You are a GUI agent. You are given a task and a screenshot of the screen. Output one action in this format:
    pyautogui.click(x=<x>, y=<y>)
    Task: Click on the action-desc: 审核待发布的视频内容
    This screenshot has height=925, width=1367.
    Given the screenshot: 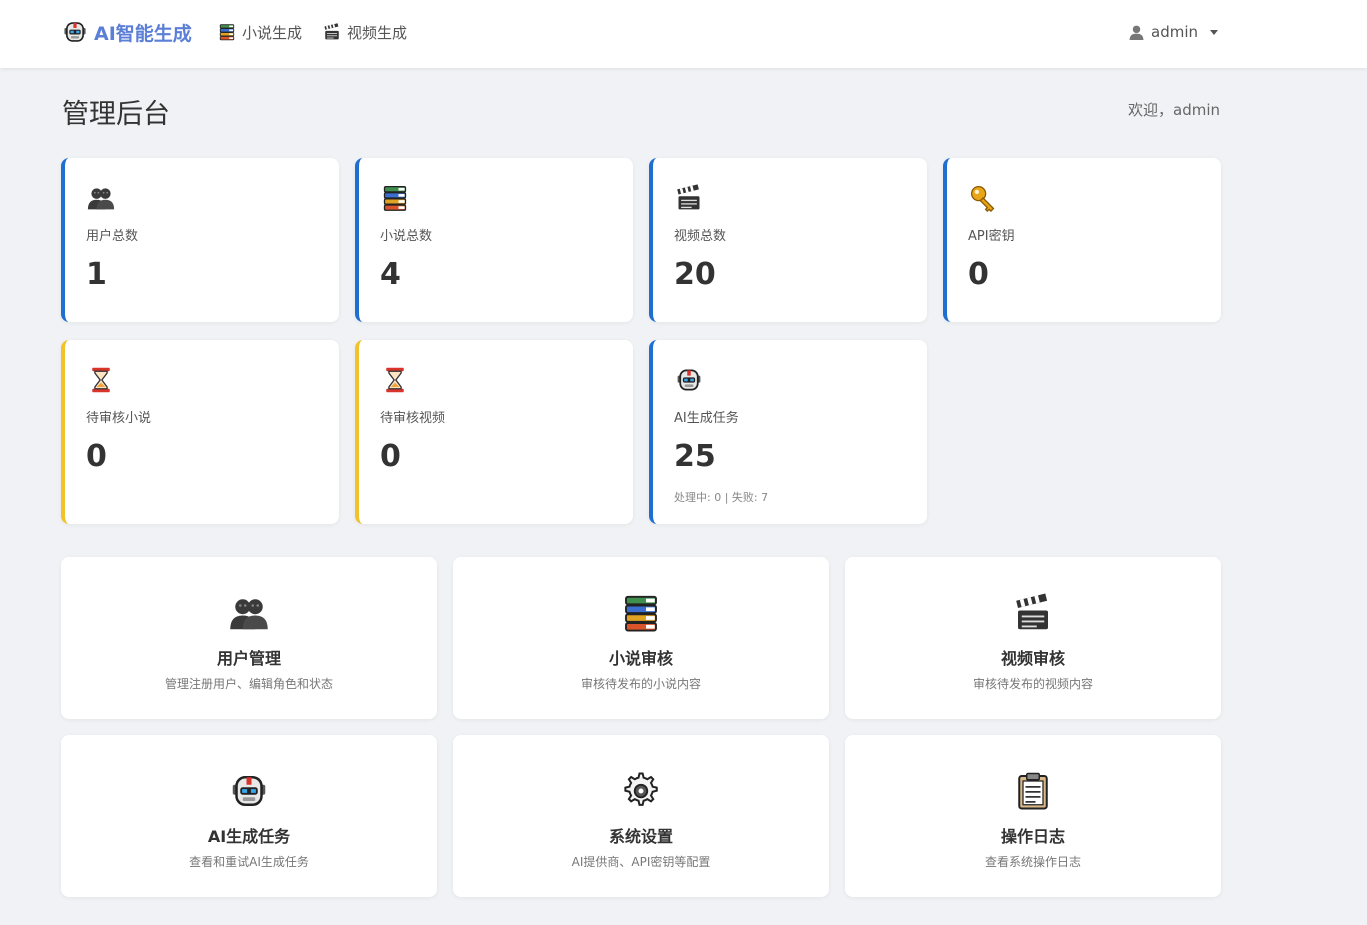 What is the action you would take?
    pyautogui.click(x=1032, y=684)
    